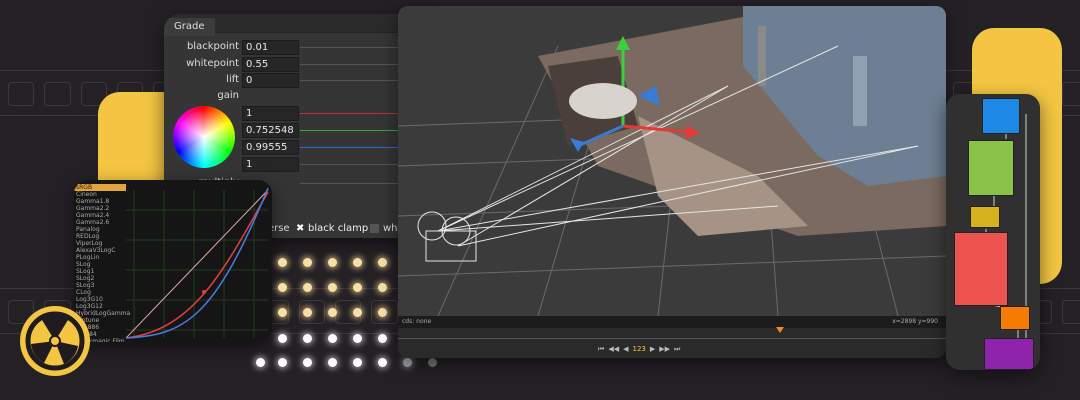  I want to click on param-row-whitepoint: whitepoint 0.55, so click(298, 64).